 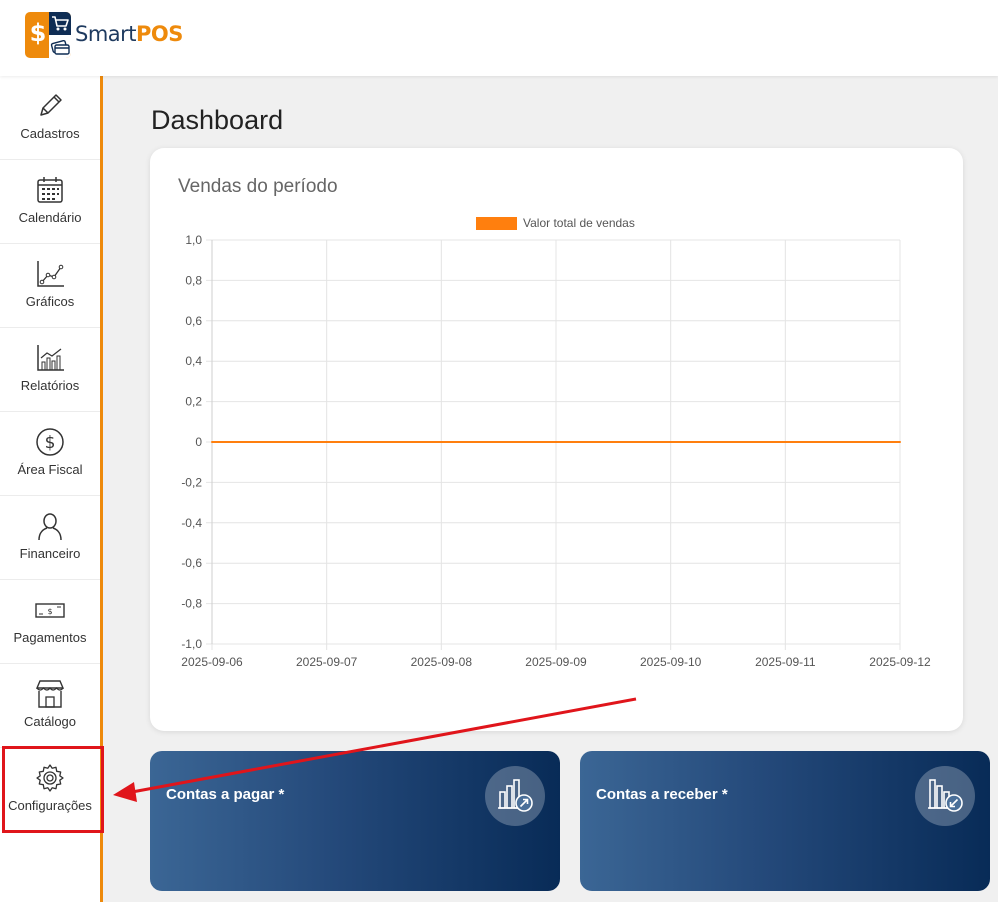 I want to click on smartpos-logo: $, so click(x=48, y=35).